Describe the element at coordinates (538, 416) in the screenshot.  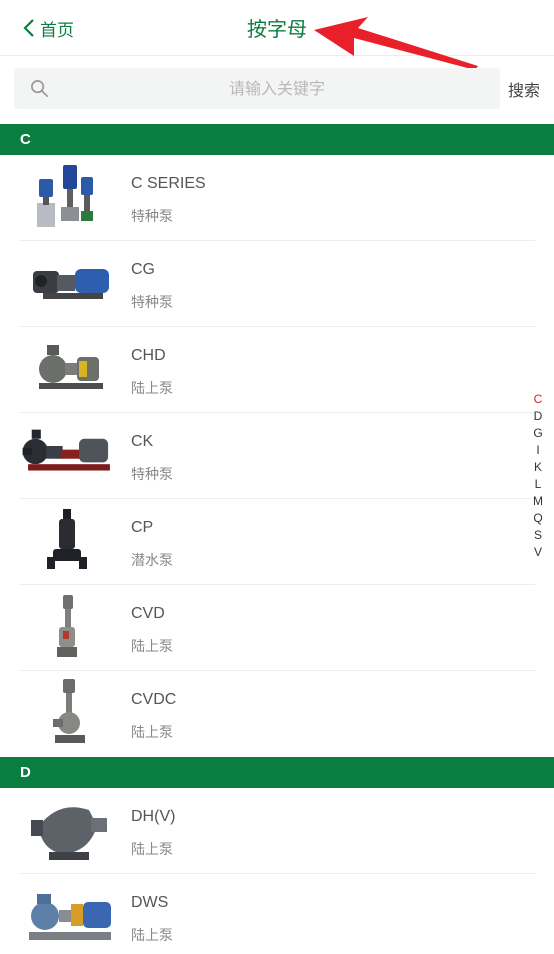
I see `index-letter-d: D` at that location.